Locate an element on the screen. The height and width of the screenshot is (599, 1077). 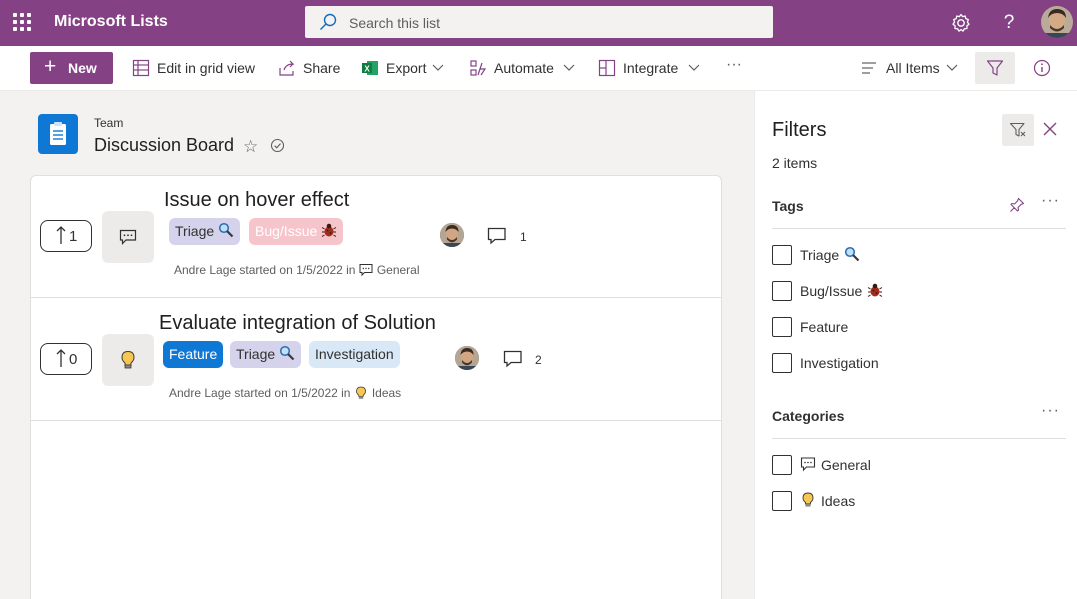
upvote-button: 0 is located at coordinates (66, 359).